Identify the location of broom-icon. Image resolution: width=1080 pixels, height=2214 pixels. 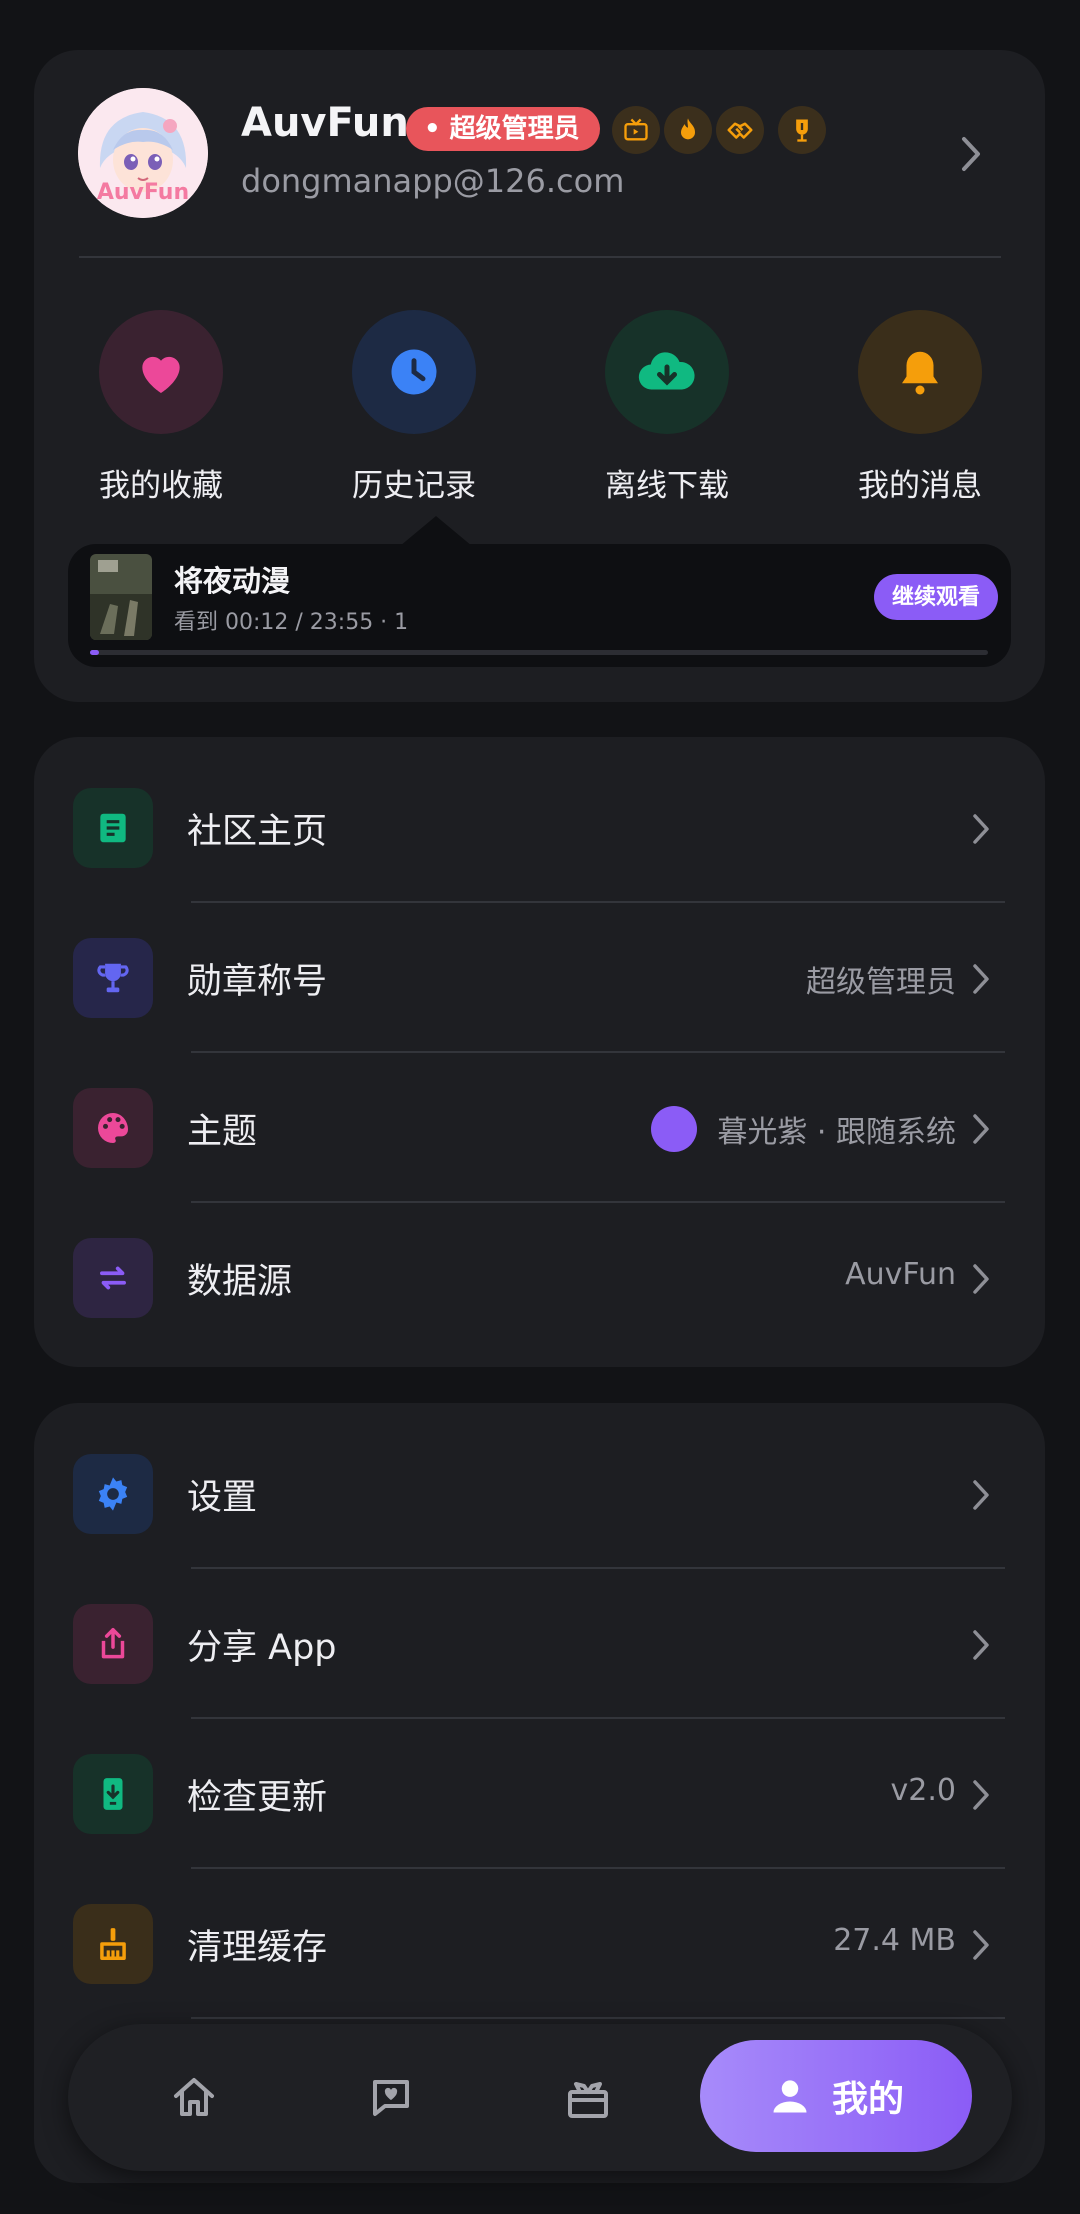
(113, 1944).